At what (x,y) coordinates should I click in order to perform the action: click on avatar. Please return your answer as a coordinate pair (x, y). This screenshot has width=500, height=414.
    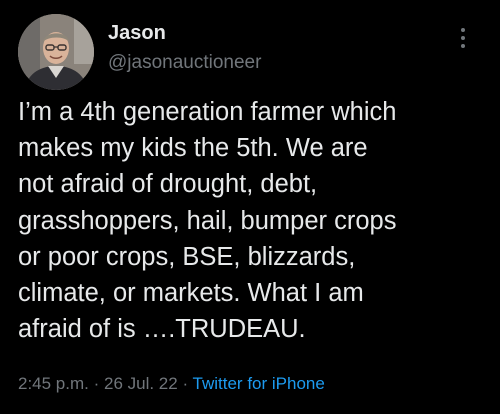
    Looking at the image, I should click on (56, 52).